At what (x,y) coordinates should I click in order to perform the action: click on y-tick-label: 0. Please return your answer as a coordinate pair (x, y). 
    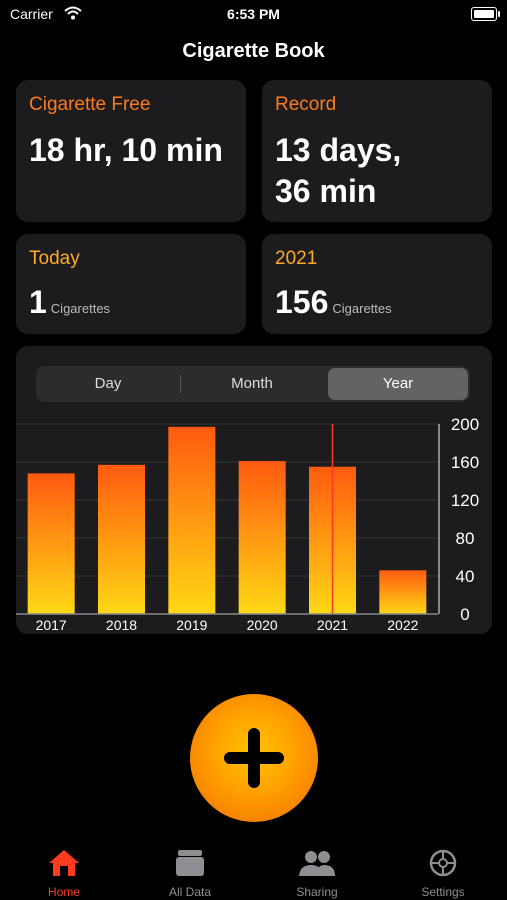
    Looking at the image, I should click on (464, 614).